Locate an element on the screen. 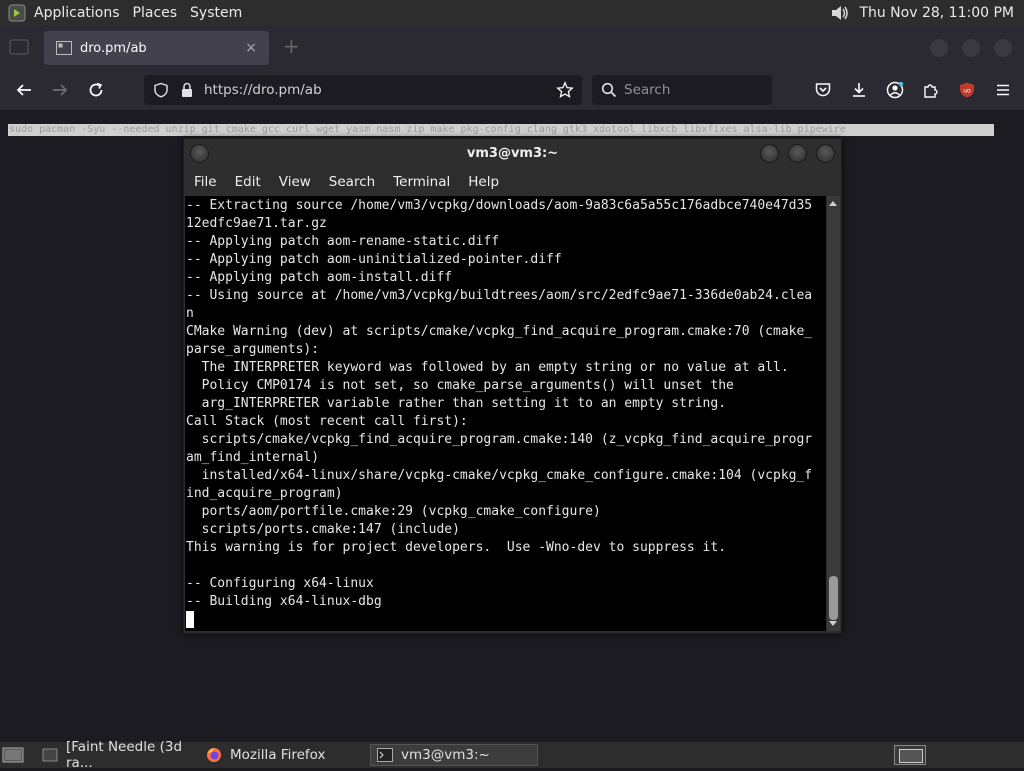  browser-toolbar-icons: uo is located at coordinates (913, 90).